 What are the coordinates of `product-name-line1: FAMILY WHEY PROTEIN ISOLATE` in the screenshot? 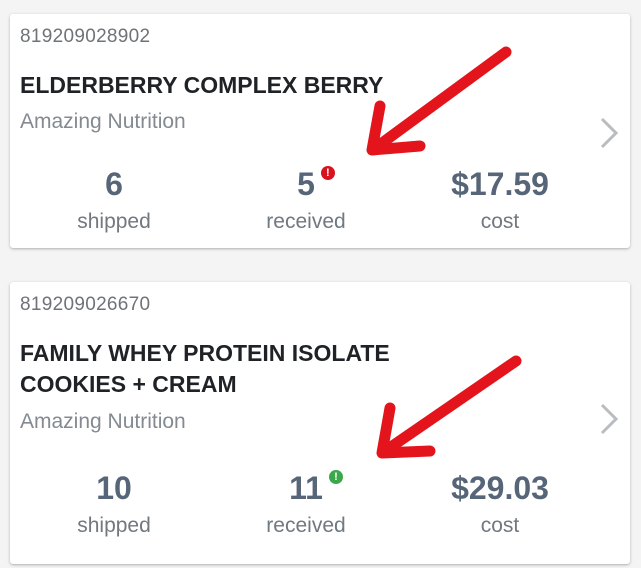 It's located at (205, 353).